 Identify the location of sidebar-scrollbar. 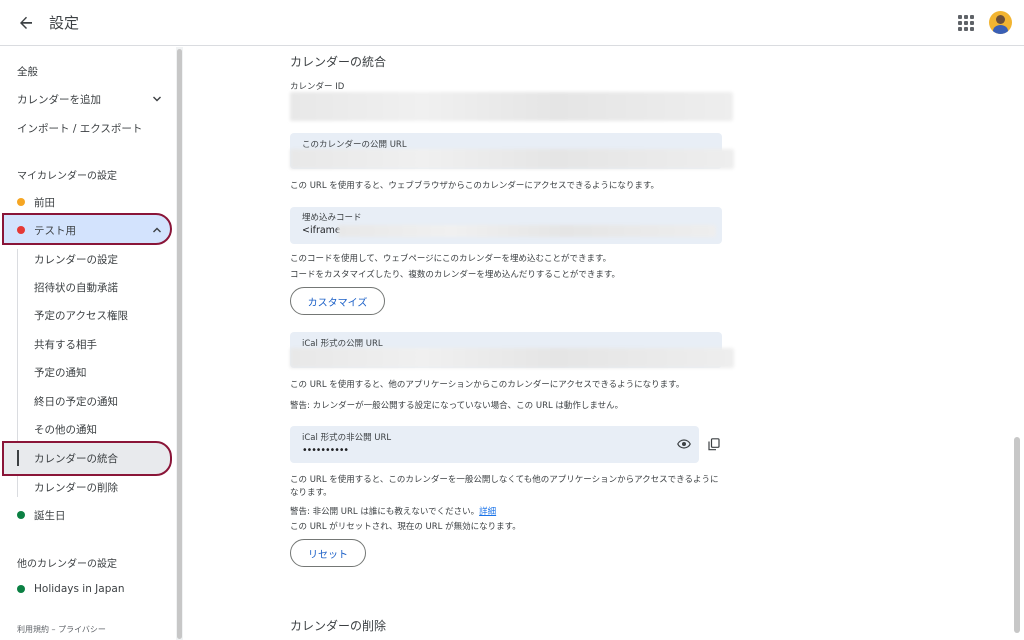
(179, 344).